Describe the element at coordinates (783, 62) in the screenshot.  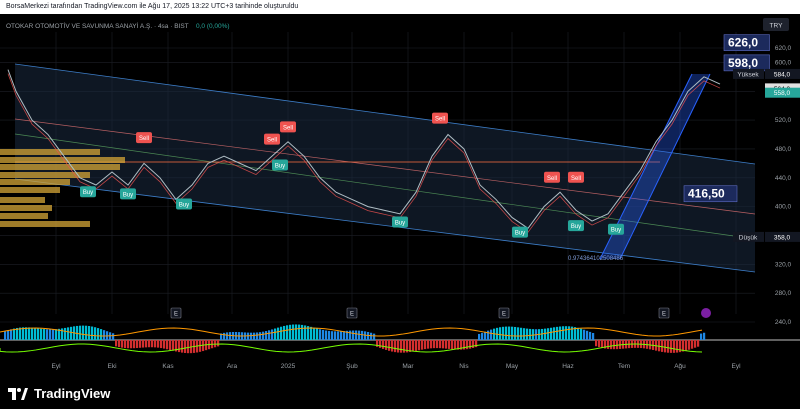
I see `y-tick-label: 600,0` at that location.